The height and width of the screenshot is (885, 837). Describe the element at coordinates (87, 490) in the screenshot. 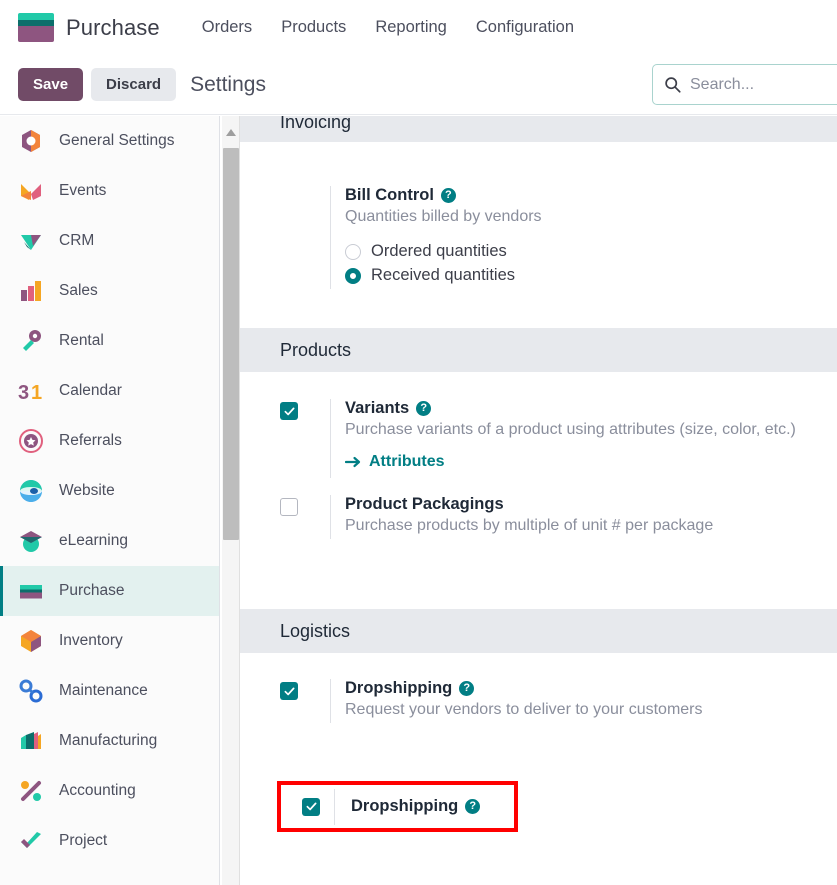

I see `sidebar-item-label: Website` at that location.